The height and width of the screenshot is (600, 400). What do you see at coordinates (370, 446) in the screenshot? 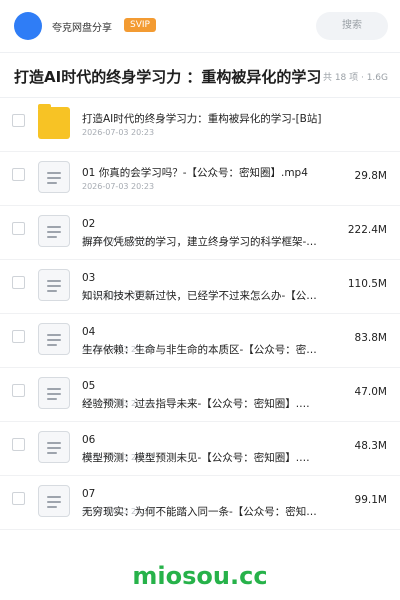
I see `file-size: 48.3M` at bounding box center [370, 446].